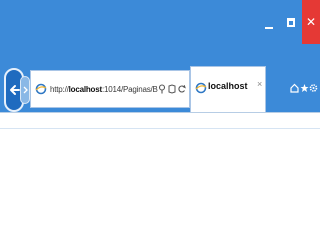  What do you see at coordinates (313, 88) in the screenshot?
I see `settings-gear-icon` at bounding box center [313, 88].